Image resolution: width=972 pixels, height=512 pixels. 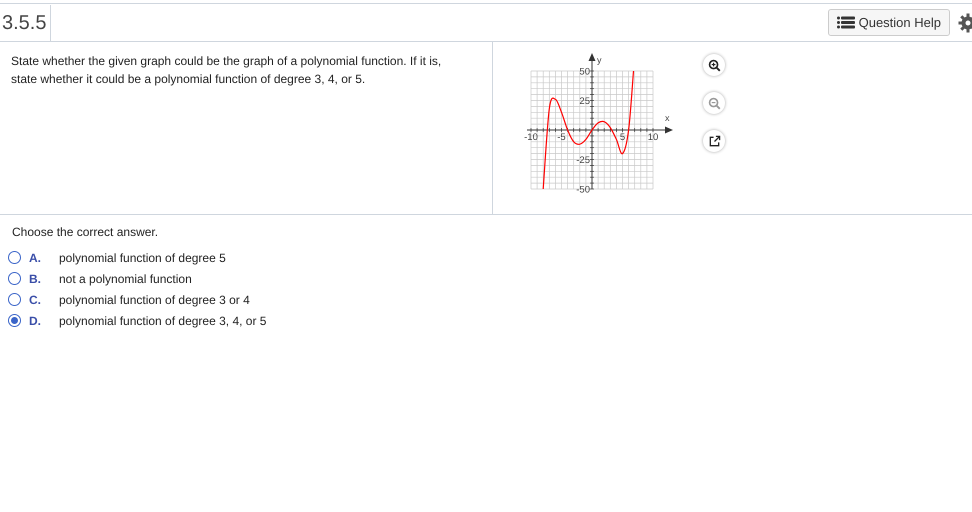 I want to click on y-axis-label: y, so click(x=599, y=60).